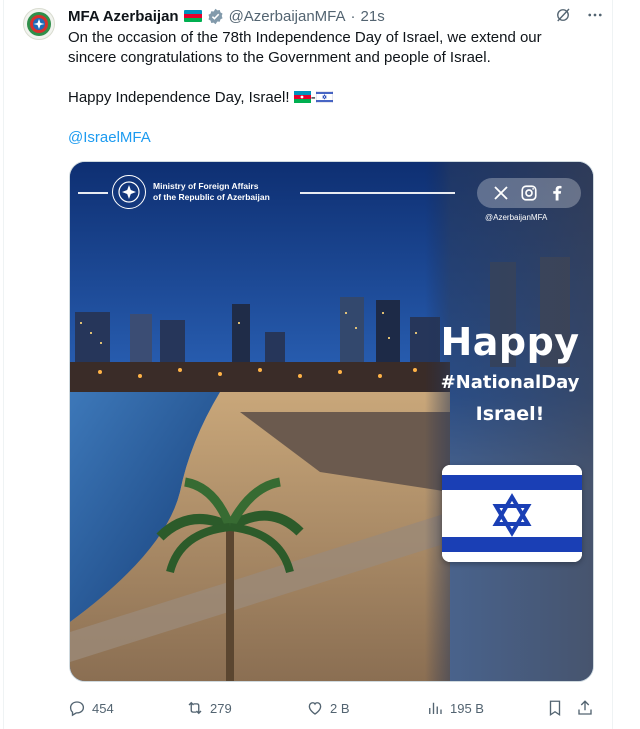  Describe the element at coordinates (221, 708) in the screenshot. I see `repost-count: 279` at that location.